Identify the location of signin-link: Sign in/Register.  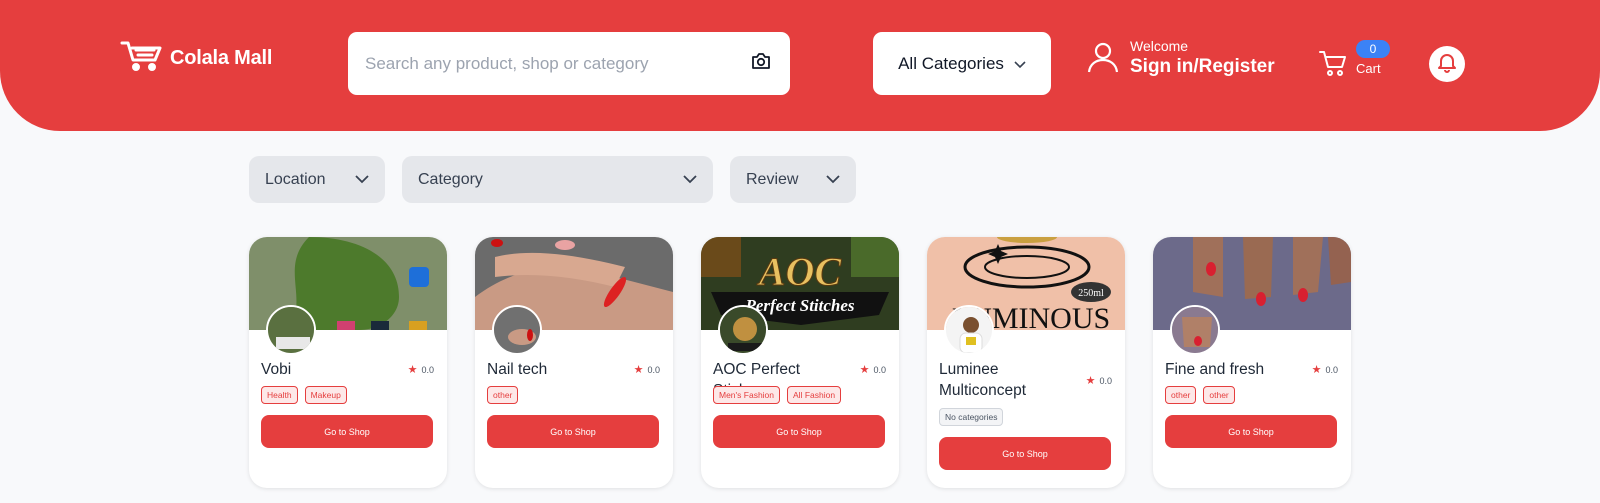
(1202, 67).